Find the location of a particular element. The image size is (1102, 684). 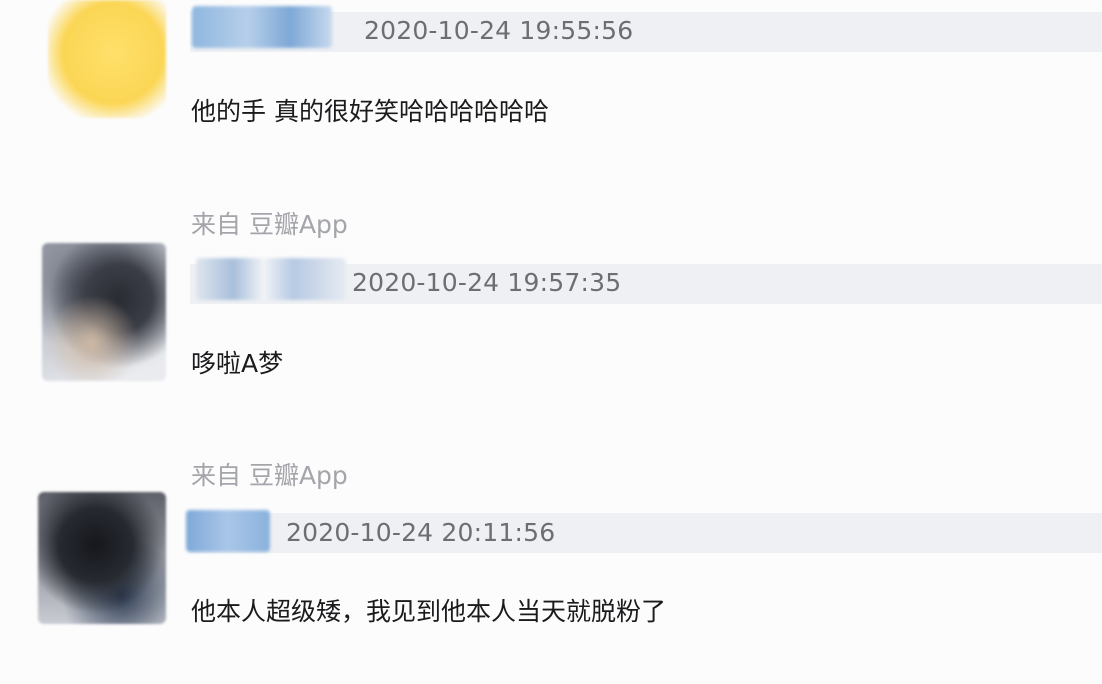

comment-text: 他的手 真的很好笑哈哈哈哈哈哈 is located at coordinates (370, 111).